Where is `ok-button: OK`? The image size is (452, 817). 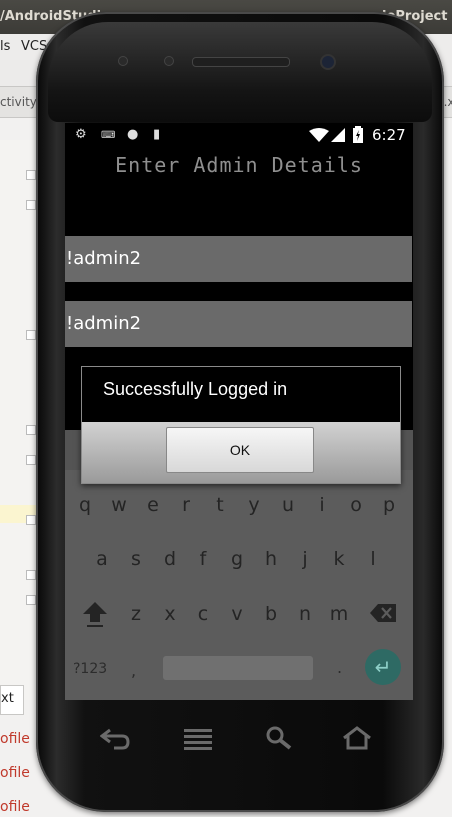 ok-button: OK is located at coordinates (240, 450).